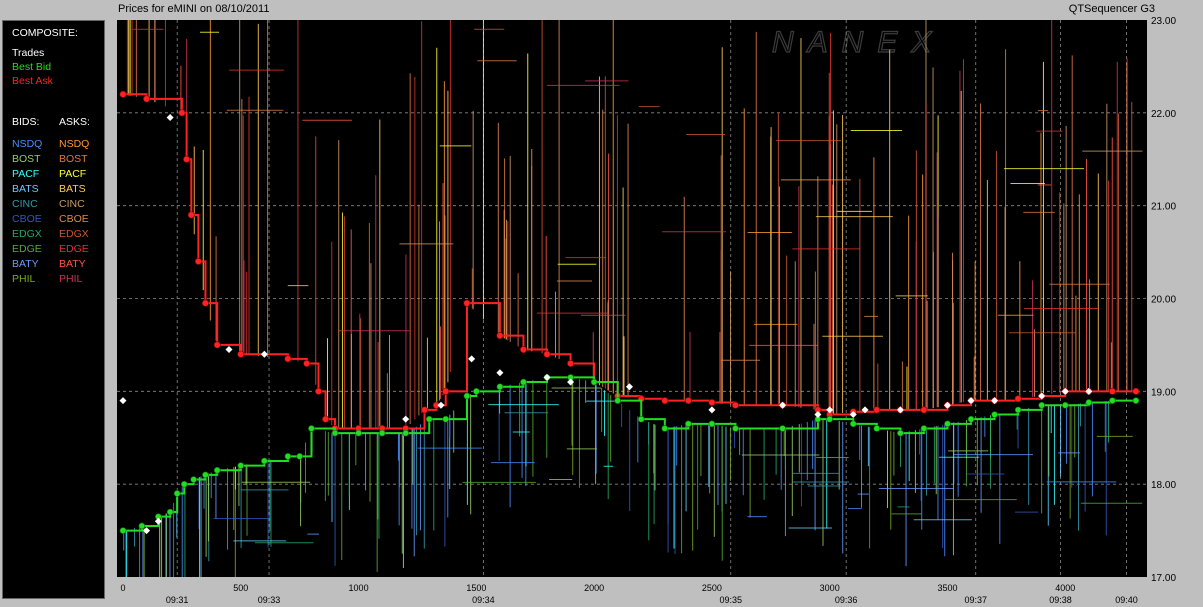  I want to click on x-tick-label: 3500, so click(947, 588).